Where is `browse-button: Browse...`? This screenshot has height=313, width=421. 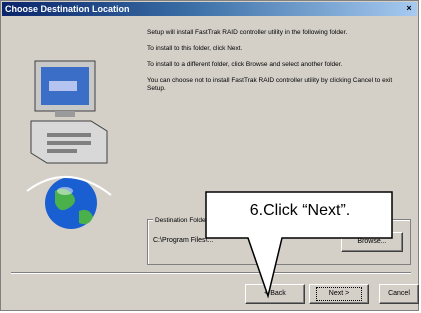
browse-button: Browse... is located at coordinates (372, 242).